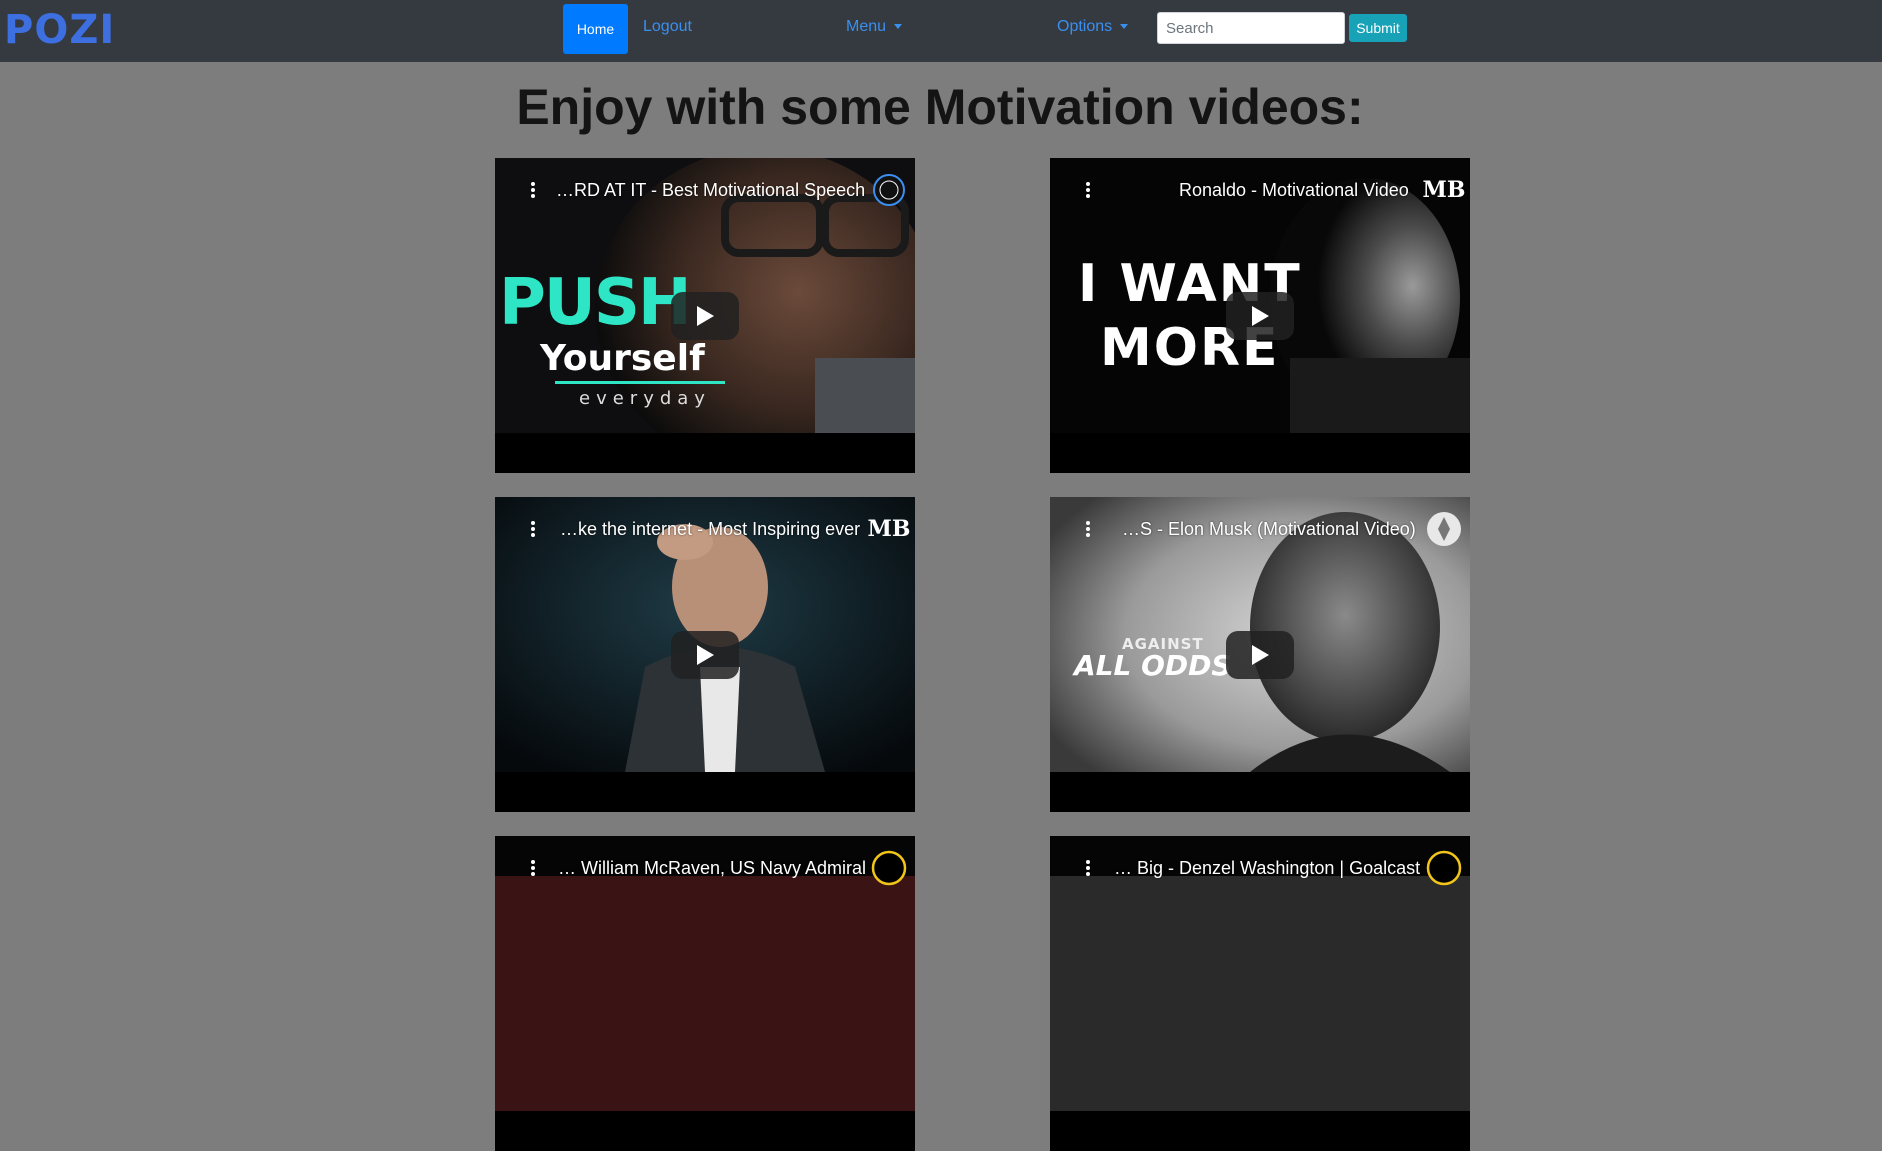  Describe the element at coordinates (1251, 28) in the screenshot. I see `search-input` at that location.